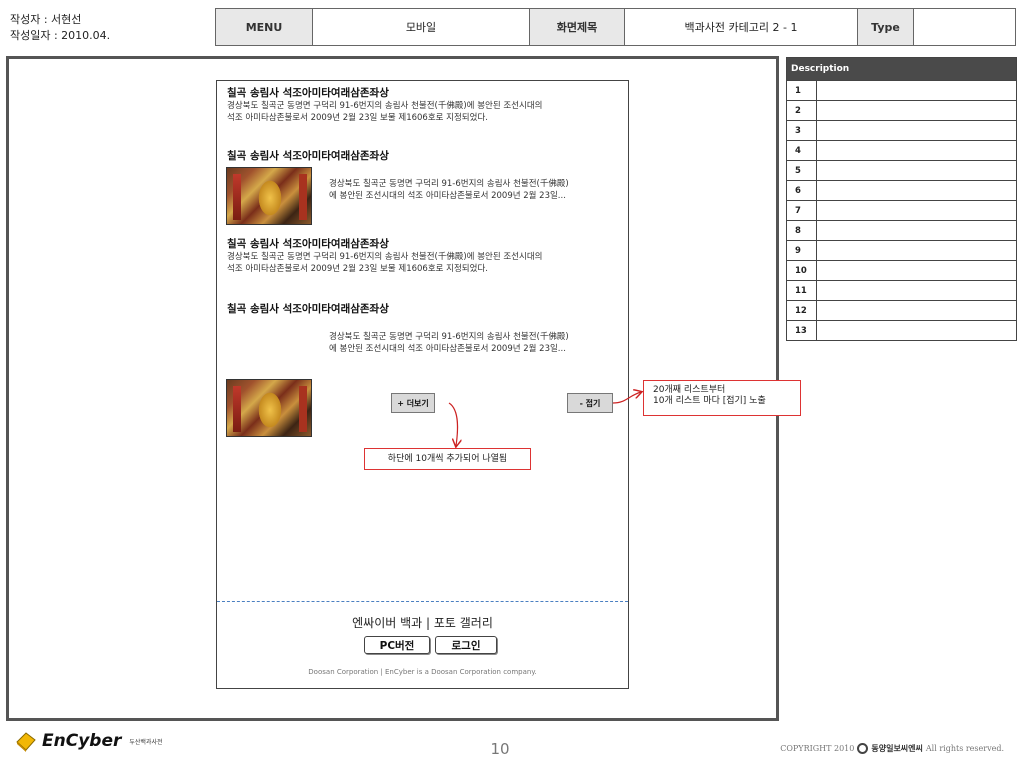 The height and width of the screenshot is (768, 1024). I want to click on more-arrow, so click(453, 424).